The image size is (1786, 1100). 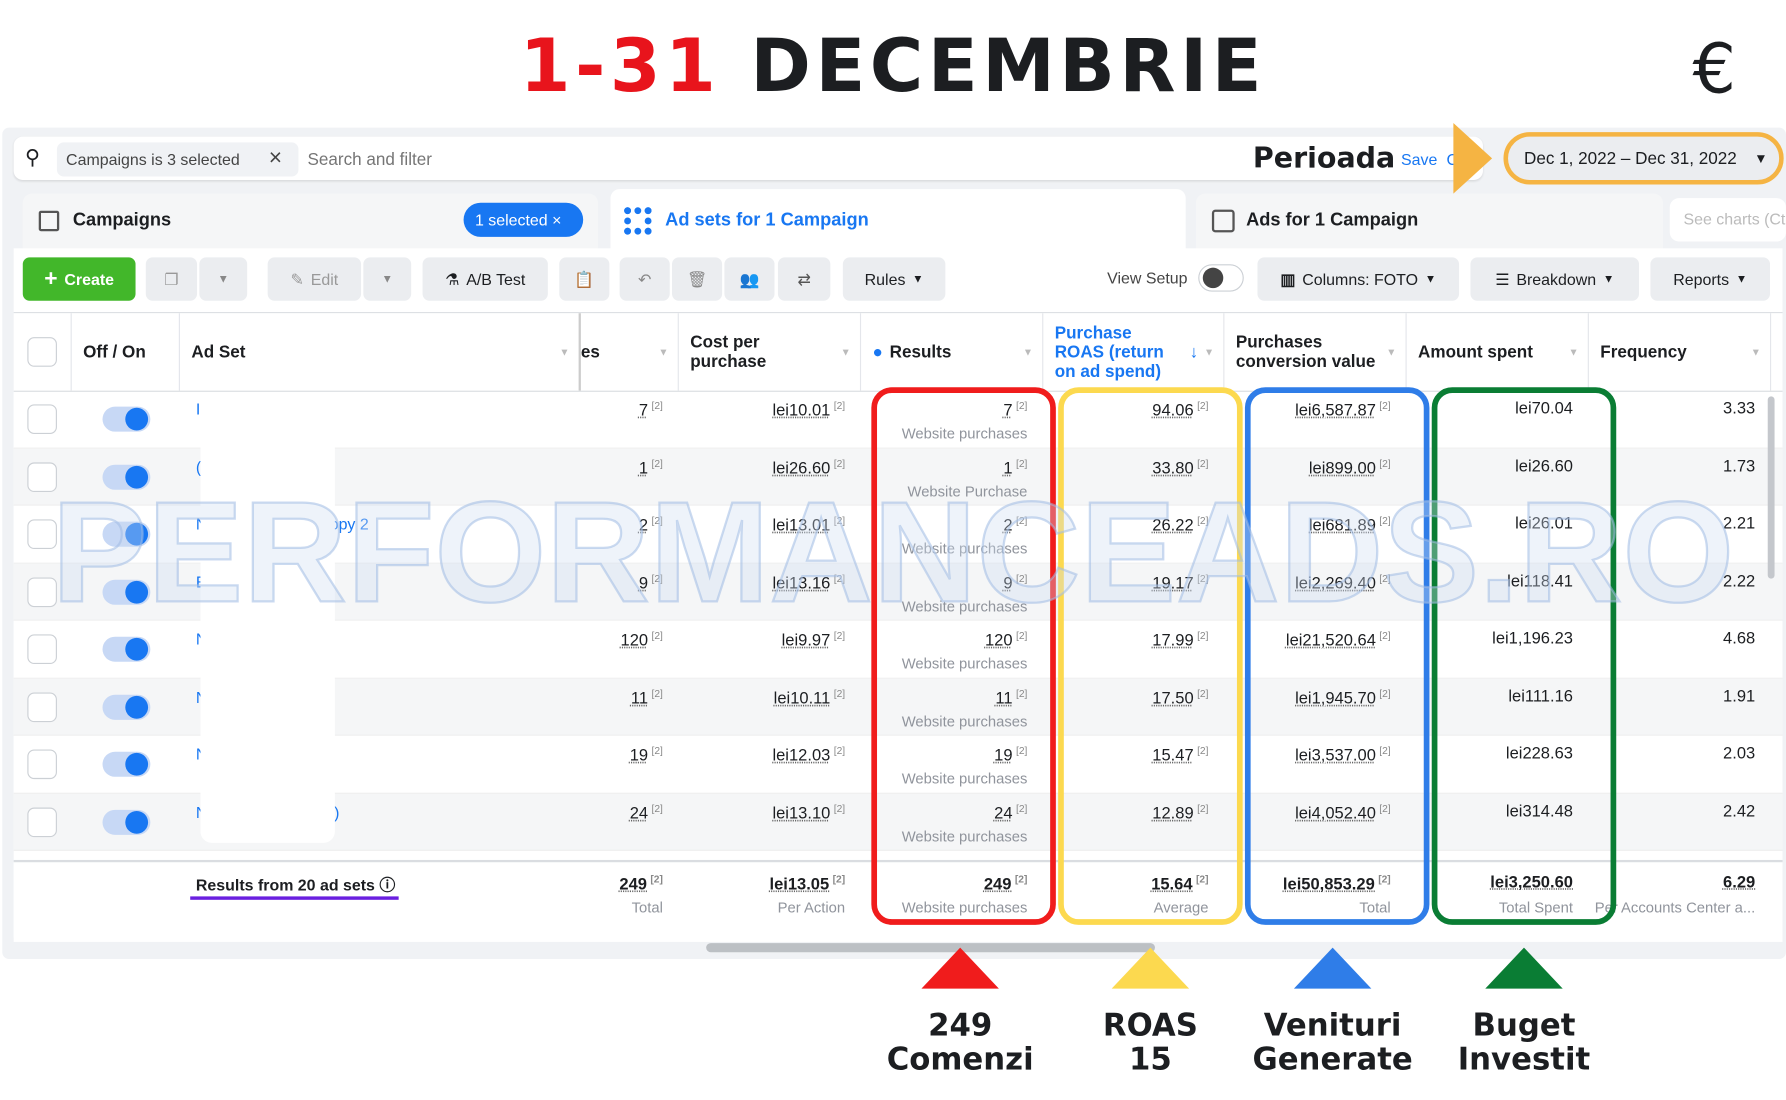 I want to click on create-button: + Create, so click(x=79, y=279).